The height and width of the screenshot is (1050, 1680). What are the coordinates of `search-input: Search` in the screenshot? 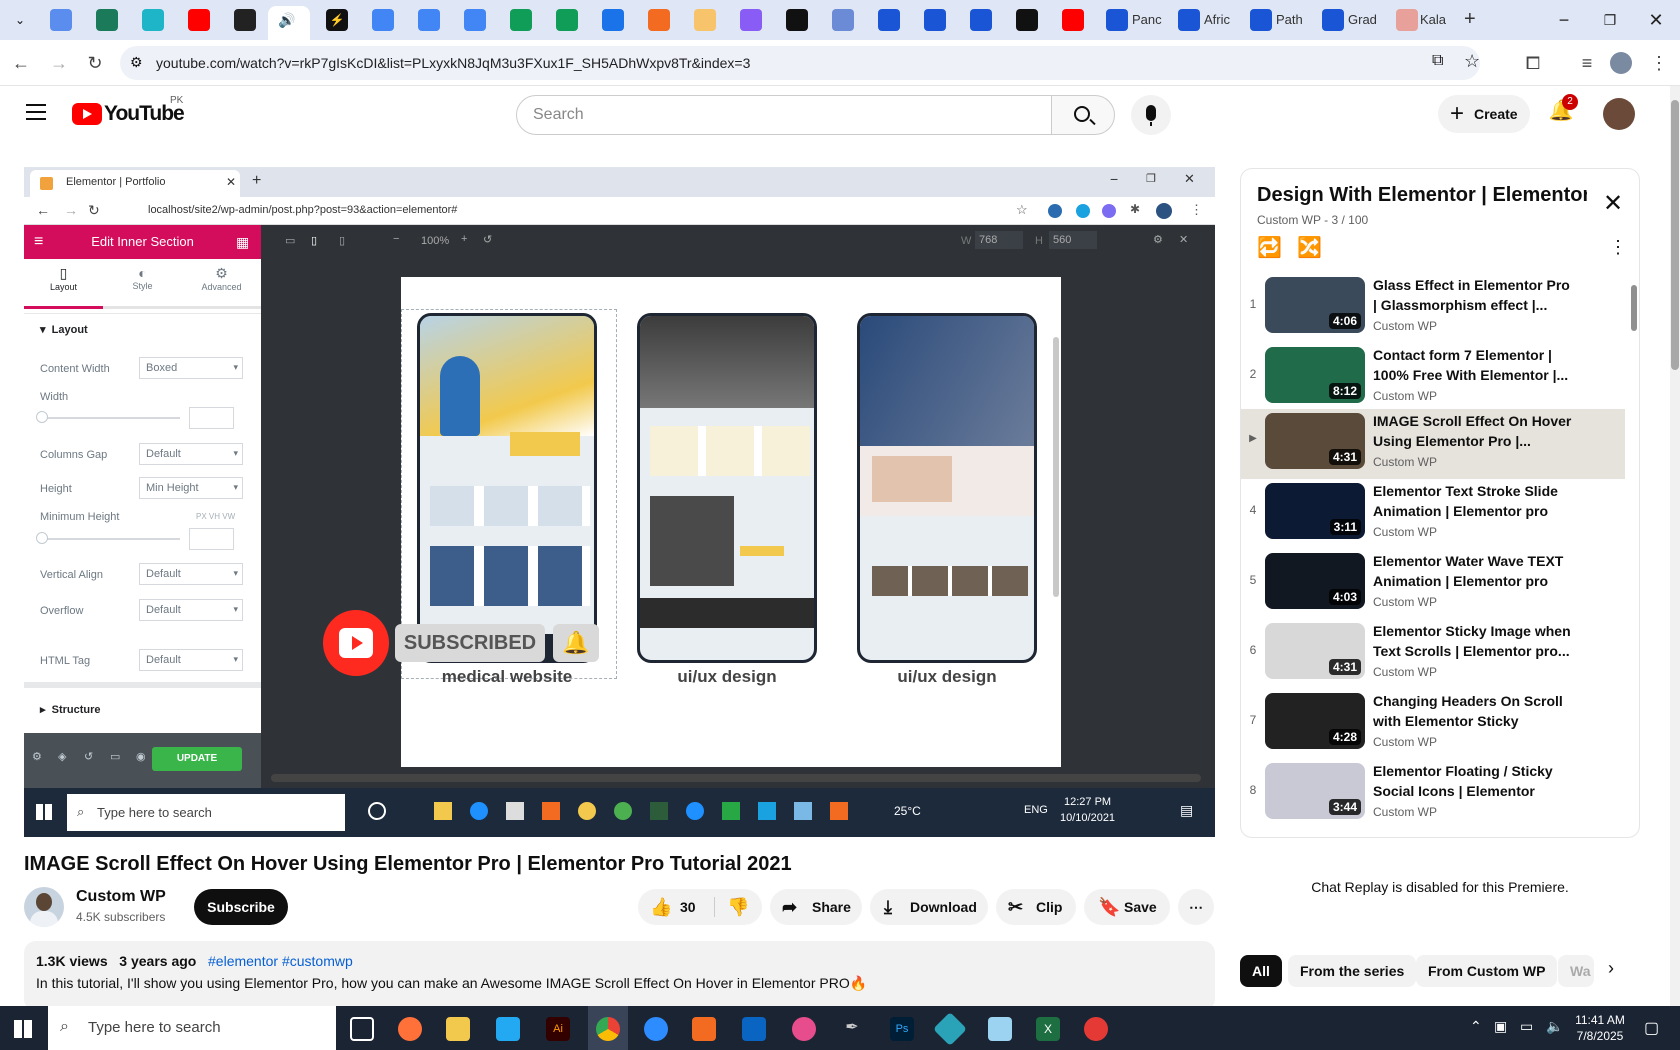 It's located at (784, 115).